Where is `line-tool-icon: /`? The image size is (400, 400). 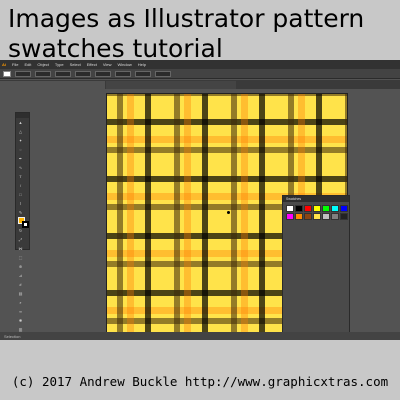 line-tool-icon: / is located at coordinates (20, 185).